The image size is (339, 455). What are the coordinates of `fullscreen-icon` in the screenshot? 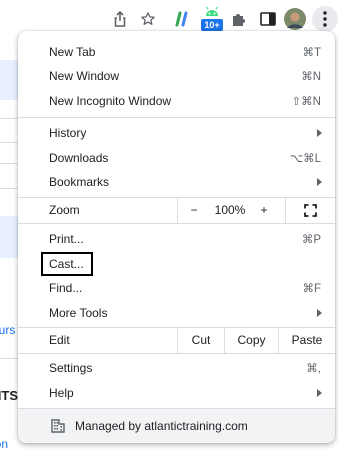 It's located at (310, 210).